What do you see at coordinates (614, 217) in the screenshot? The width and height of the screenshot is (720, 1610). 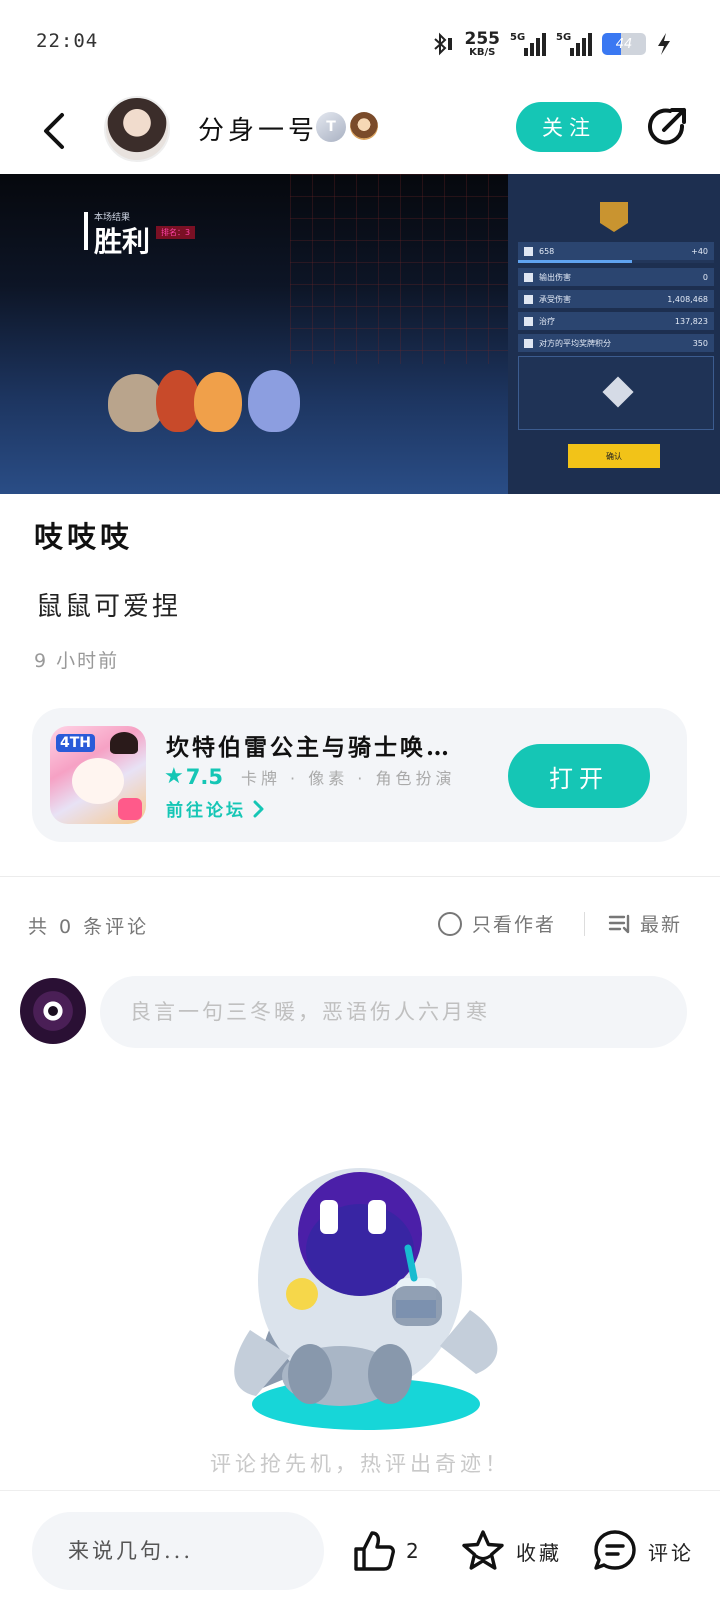 I see `medal-icon` at bounding box center [614, 217].